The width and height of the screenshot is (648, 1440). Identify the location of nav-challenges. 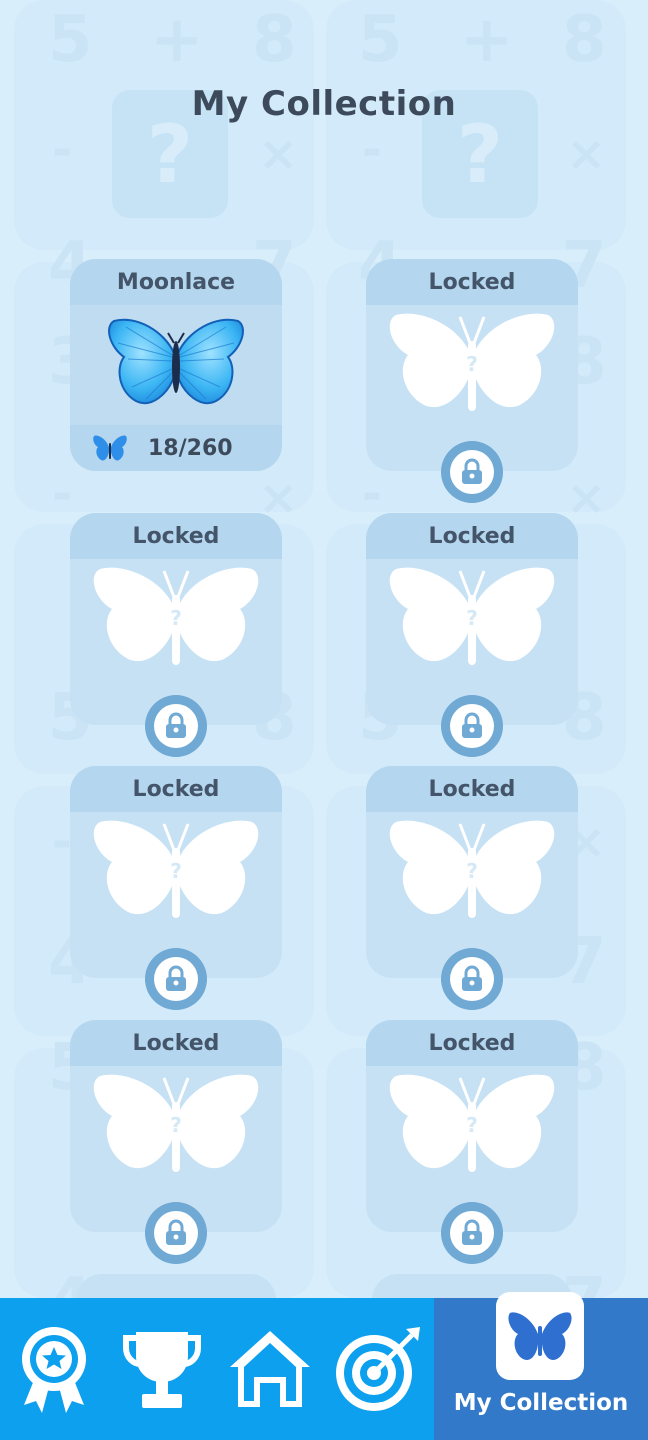
(378, 1369).